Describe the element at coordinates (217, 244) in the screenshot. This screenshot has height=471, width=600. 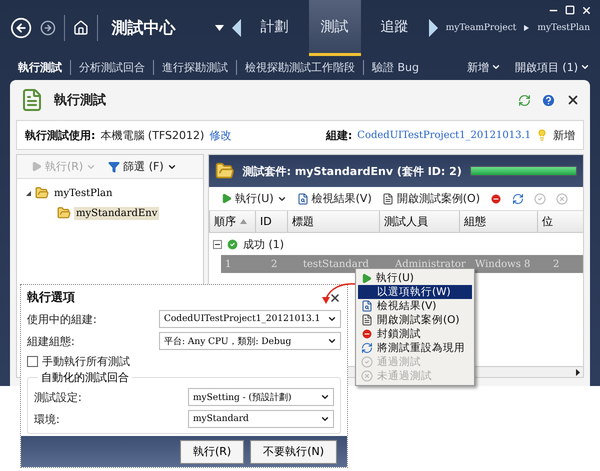
I see `collapse-toggle-icon` at that location.